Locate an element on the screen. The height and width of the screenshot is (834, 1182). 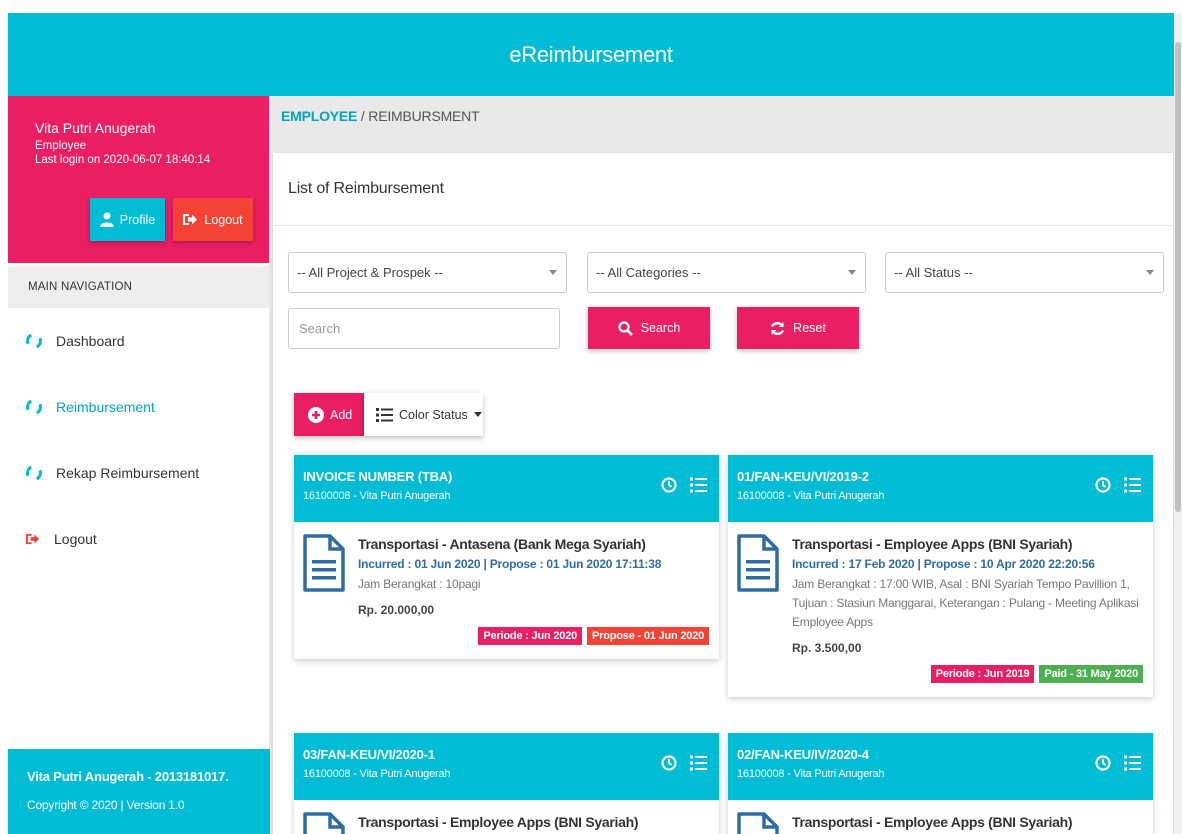
status-filter-select: -- All Status -- is located at coordinates (1024, 272).